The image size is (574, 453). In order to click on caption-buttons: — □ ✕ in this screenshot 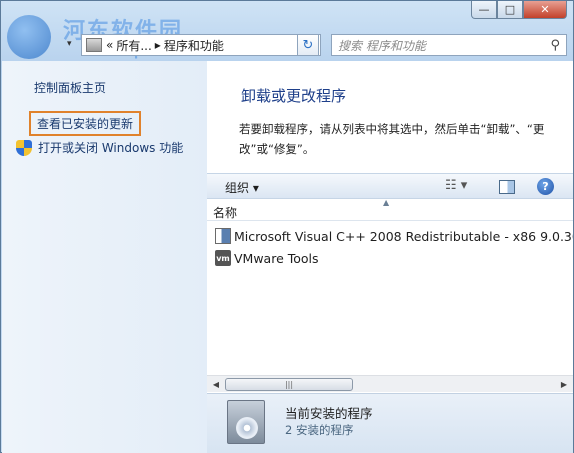, I will do `click(519, 10)`.